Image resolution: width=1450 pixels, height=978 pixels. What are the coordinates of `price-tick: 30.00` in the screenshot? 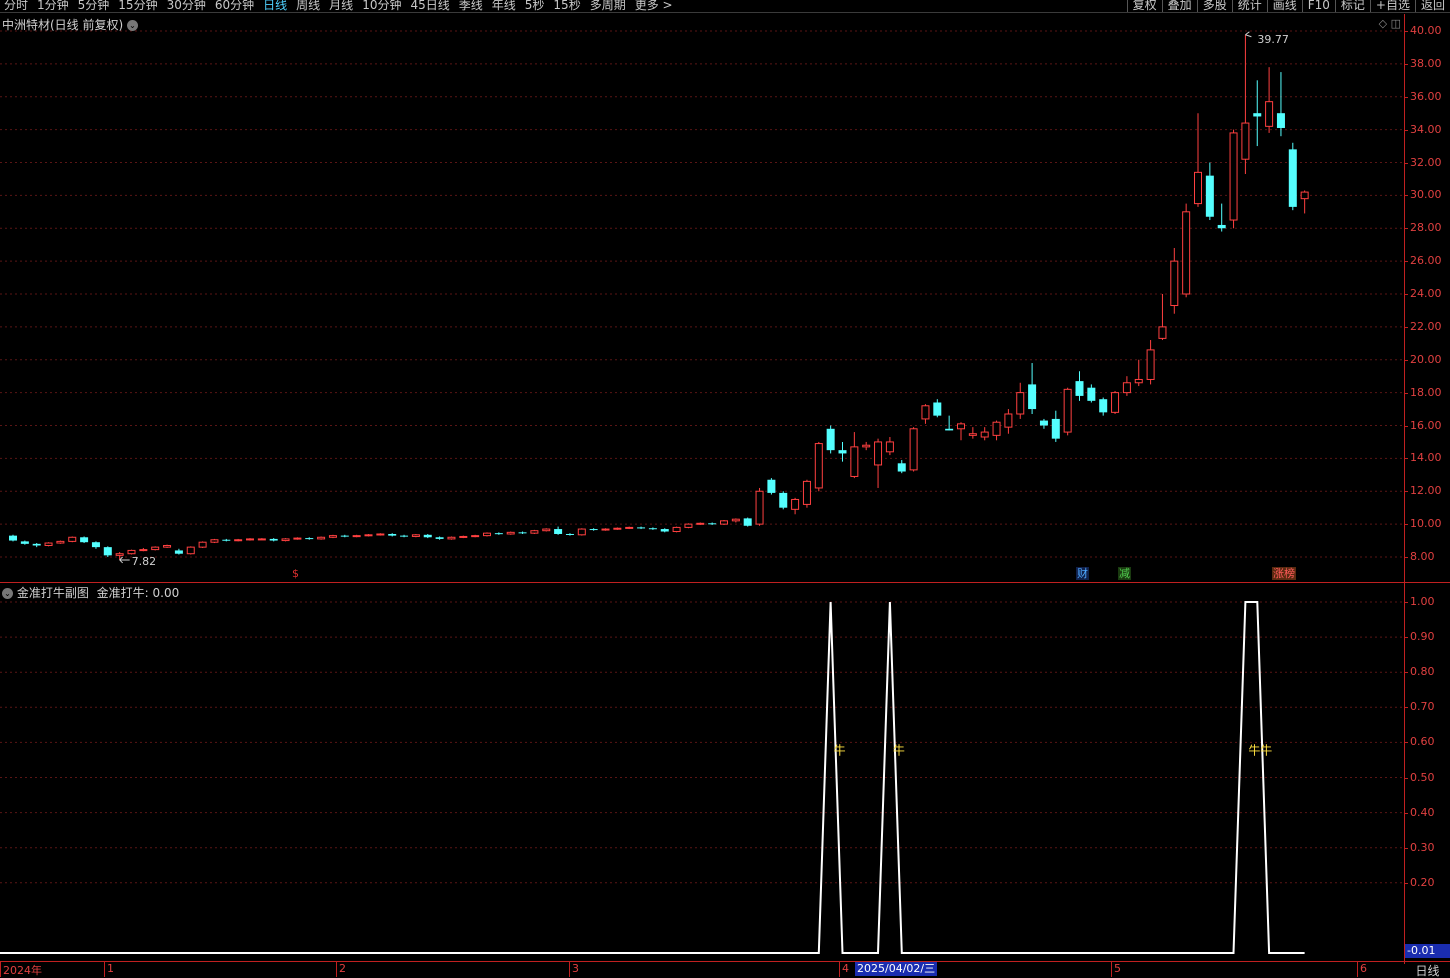 It's located at (1426, 195).